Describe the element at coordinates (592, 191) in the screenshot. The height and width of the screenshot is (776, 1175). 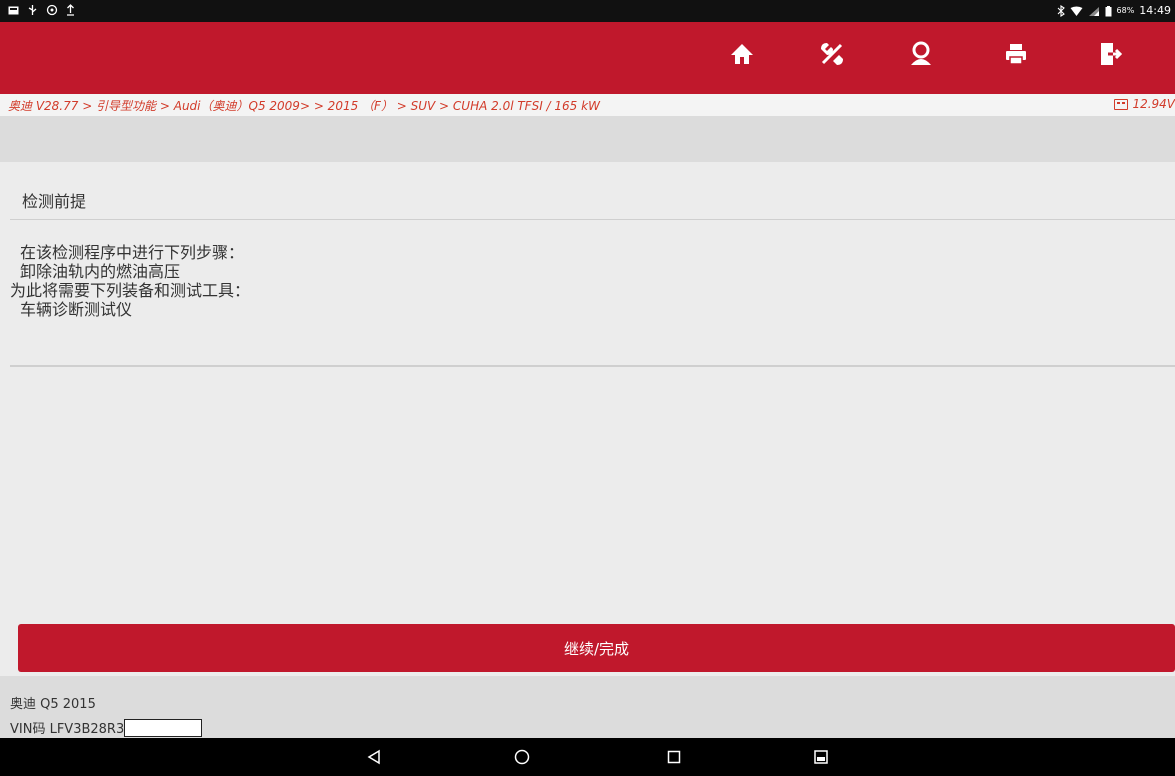
I see `section-header: 检测前提` at that location.